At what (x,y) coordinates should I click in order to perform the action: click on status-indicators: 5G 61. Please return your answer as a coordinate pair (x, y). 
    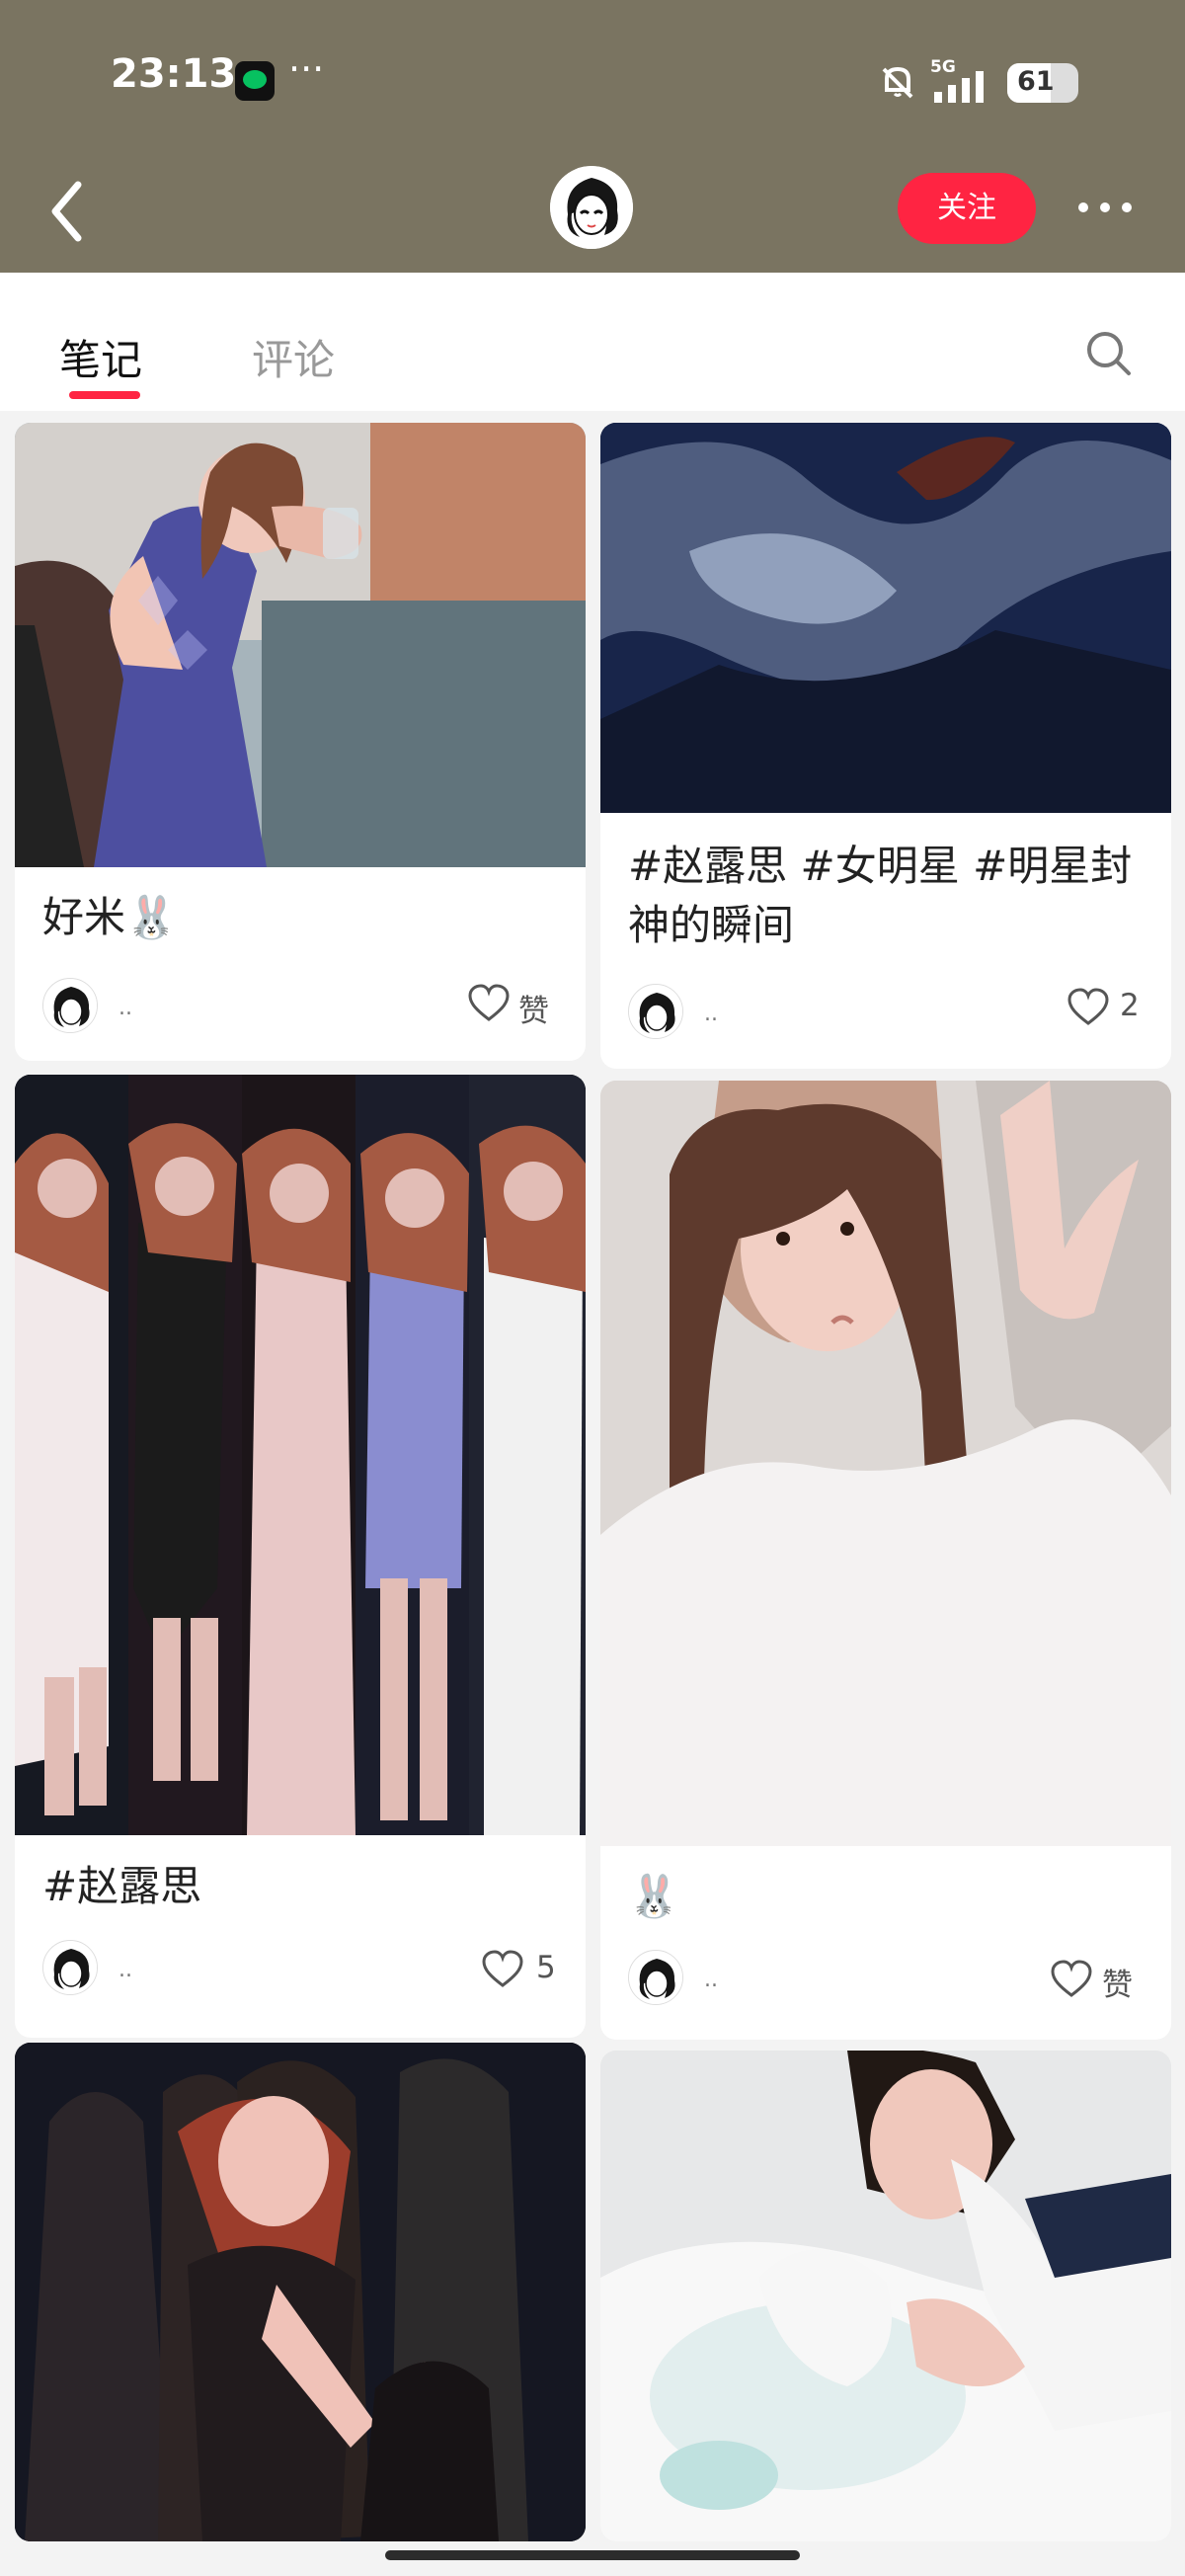
    Looking at the image, I should click on (978, 82).